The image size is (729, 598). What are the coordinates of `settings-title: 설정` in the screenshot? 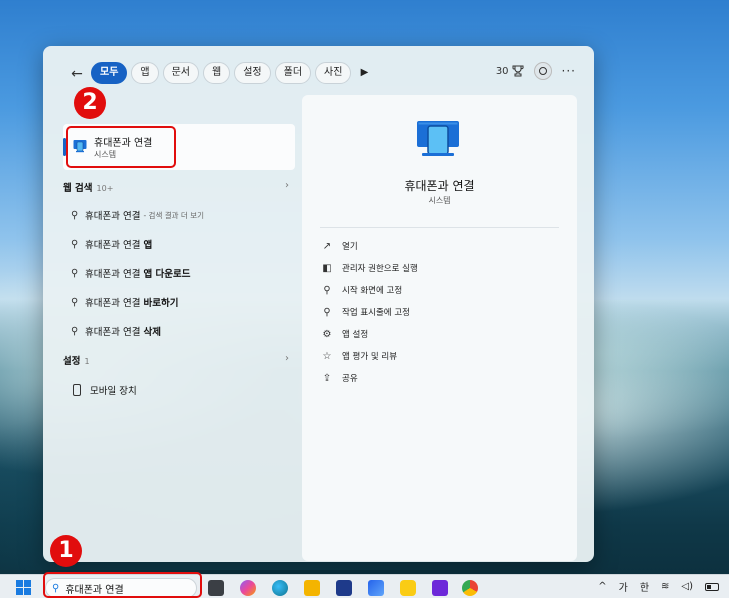 It's located at (72, 361).